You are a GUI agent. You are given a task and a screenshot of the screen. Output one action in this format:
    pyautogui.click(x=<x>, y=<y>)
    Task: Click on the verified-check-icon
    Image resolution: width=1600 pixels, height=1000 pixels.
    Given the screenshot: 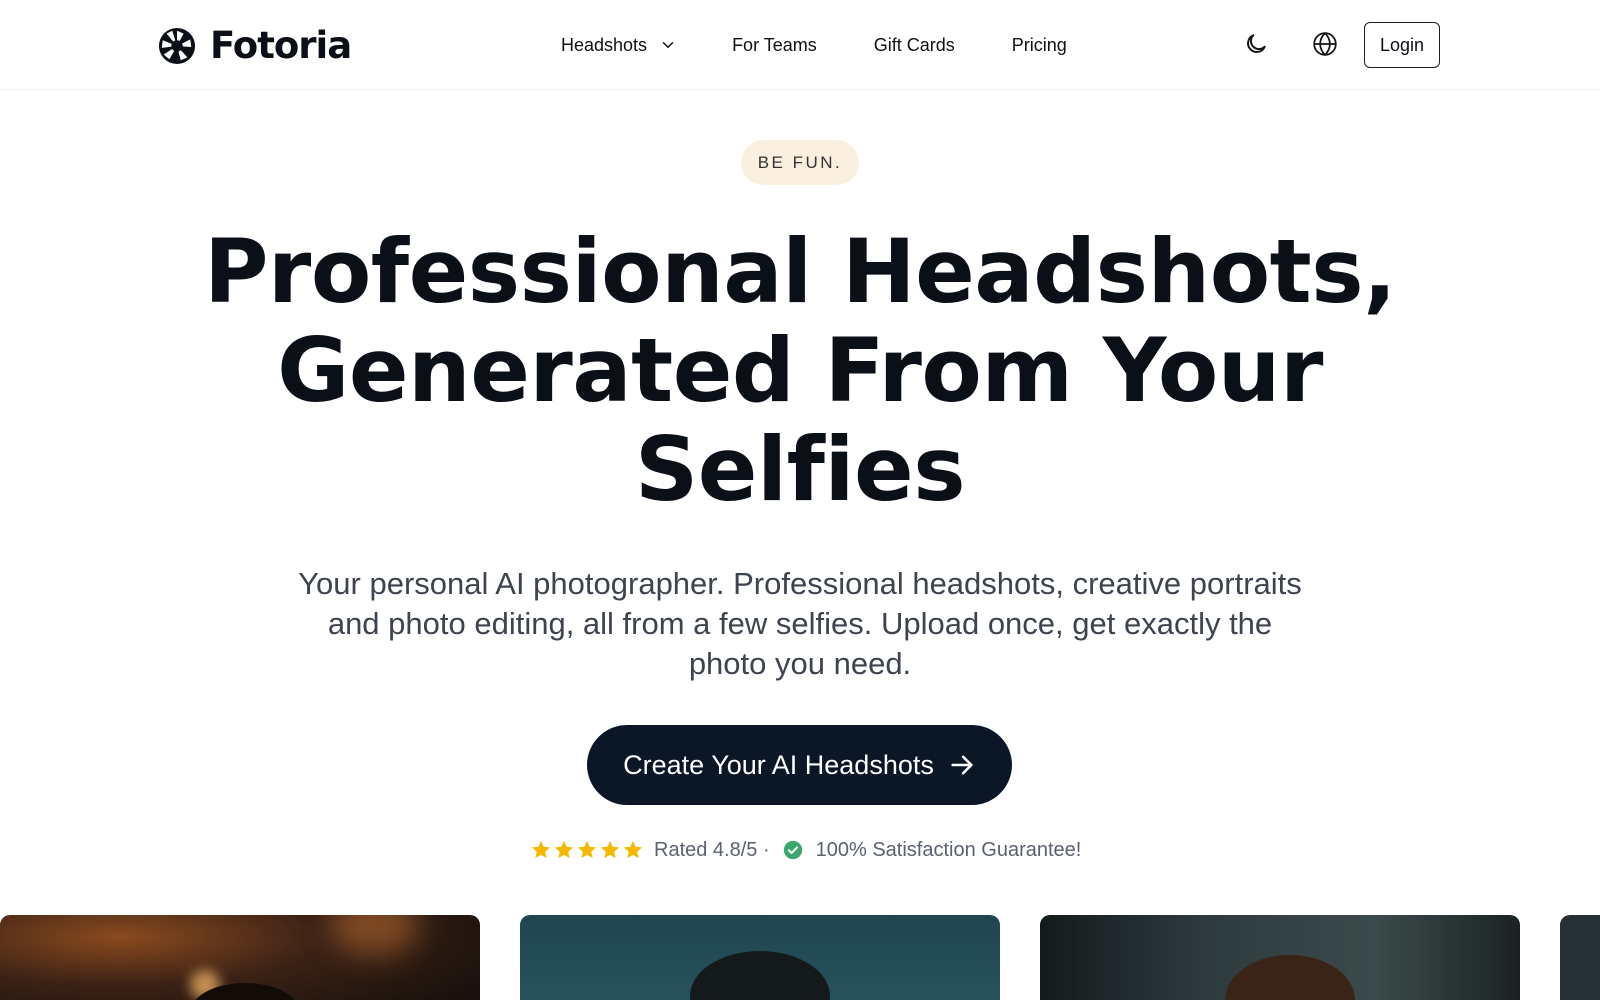 What is the action you would take?
    pyautogui.click(x=792, y=850)
    